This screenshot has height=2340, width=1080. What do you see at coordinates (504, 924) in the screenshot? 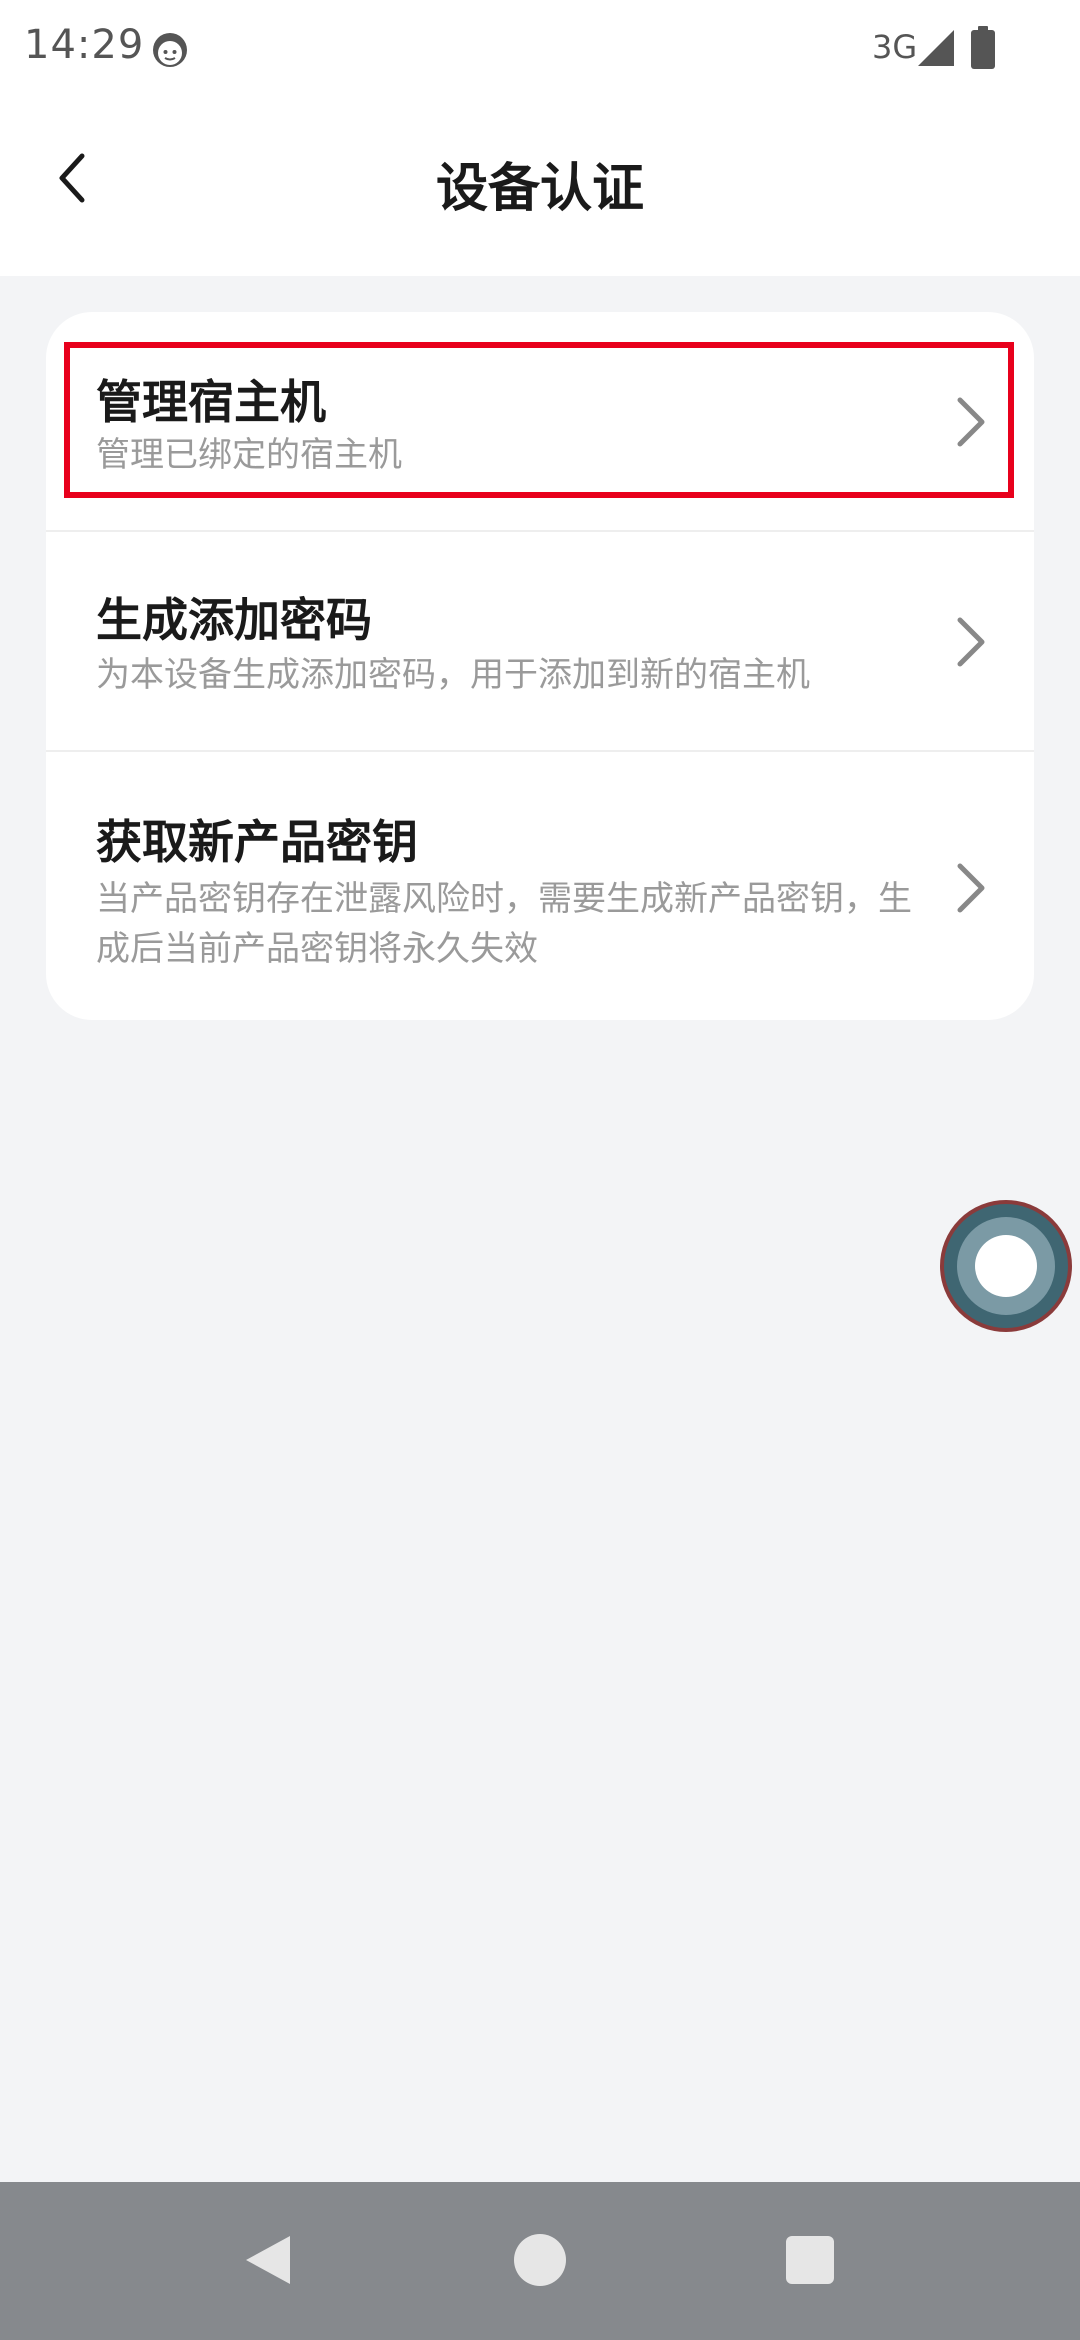
I see `list-item-description: 当产品密钥存在泄露风险时，需要生成新产品密钥，生成后当前产品密钥将永久失效` at bounding box center [504, 924].